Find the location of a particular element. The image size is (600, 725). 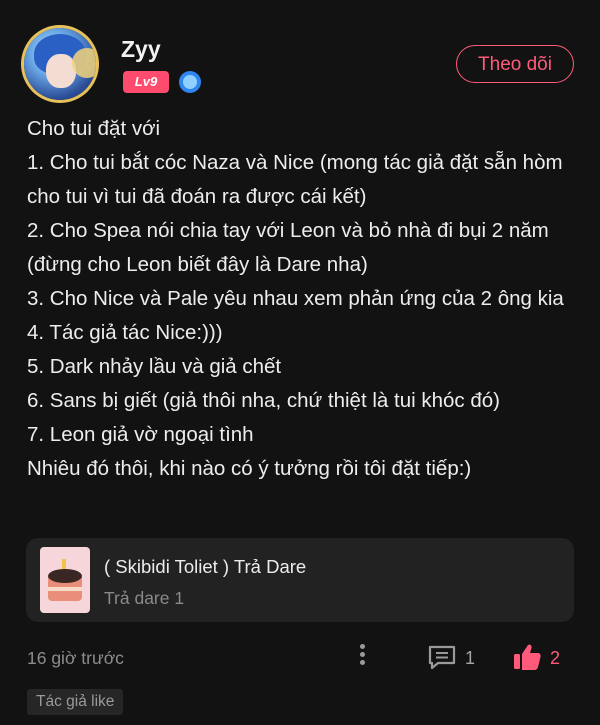

story-cover-image is located at coordinates (65, 580).